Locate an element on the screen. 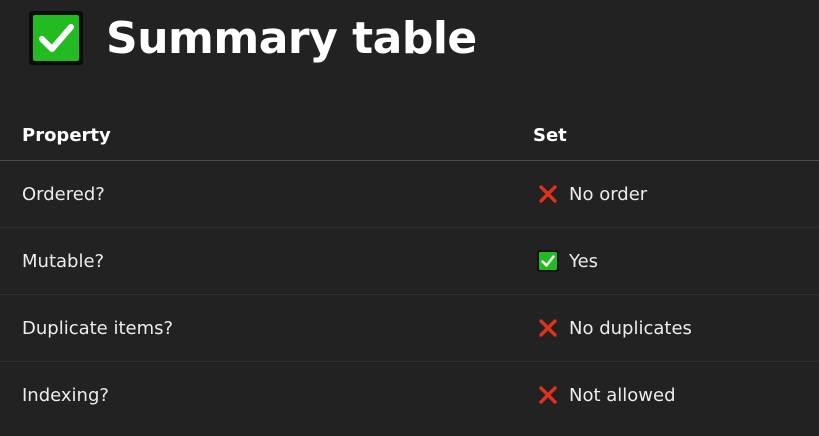 The width and height of the screenshot is (819, 436). set-cell: Not allowed is located at coordinates (676, 395).